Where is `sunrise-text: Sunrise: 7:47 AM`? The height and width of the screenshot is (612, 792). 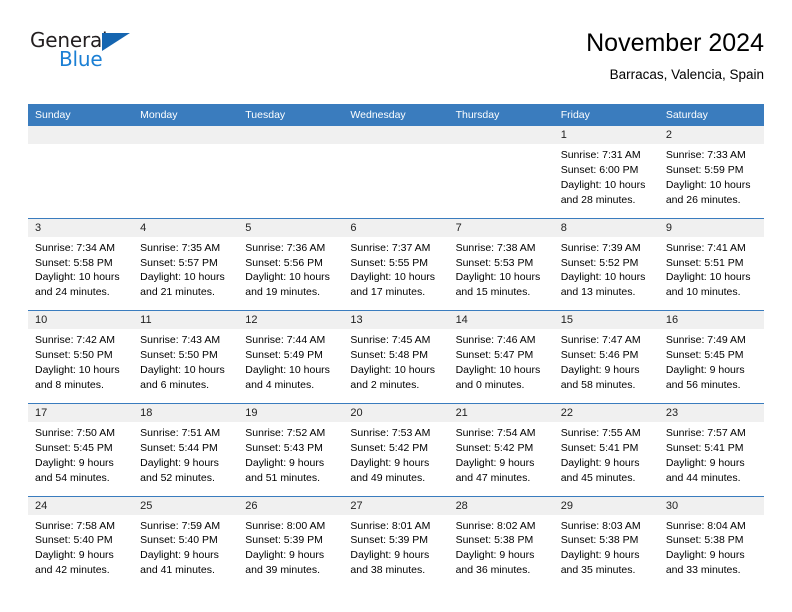 sunrise-text: Sunrise: 7:47 AM is located at coordinates (600, 340).